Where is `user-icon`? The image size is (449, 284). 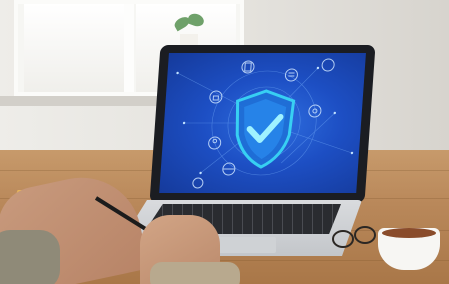
user-icon is located at coordinates (215, 143).